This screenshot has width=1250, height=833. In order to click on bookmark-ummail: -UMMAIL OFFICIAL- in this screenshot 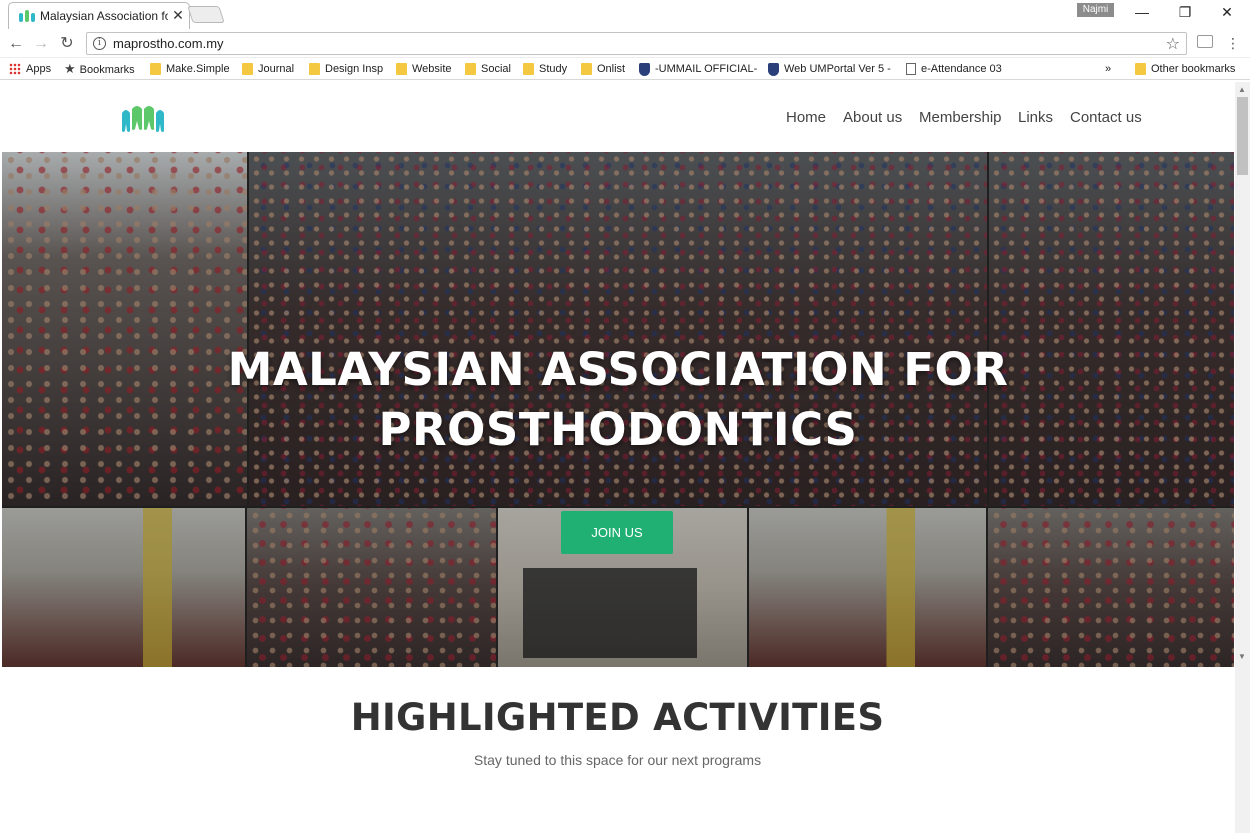, I will do `click(698, 69)`.